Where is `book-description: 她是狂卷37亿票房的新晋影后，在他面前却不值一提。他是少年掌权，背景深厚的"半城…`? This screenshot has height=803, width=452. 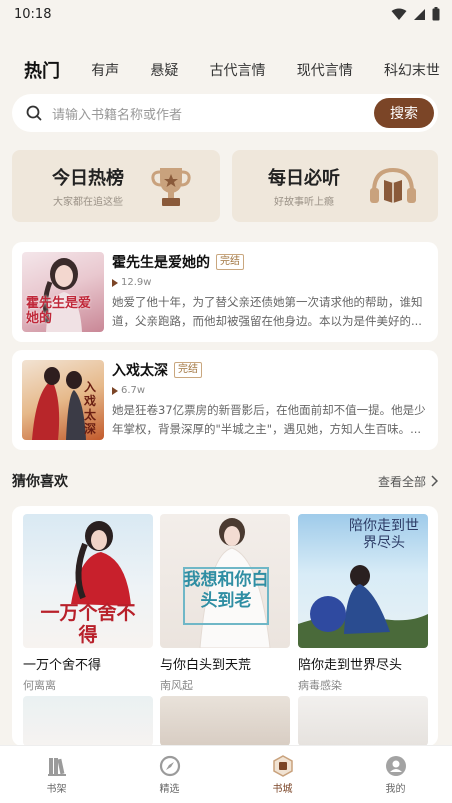 book-description: 她是狂卷37亿票房的新晋影后，在他面前却不值一提。他是少年掌权，背景深厚的"半城… is located at coordinates (269, 419).